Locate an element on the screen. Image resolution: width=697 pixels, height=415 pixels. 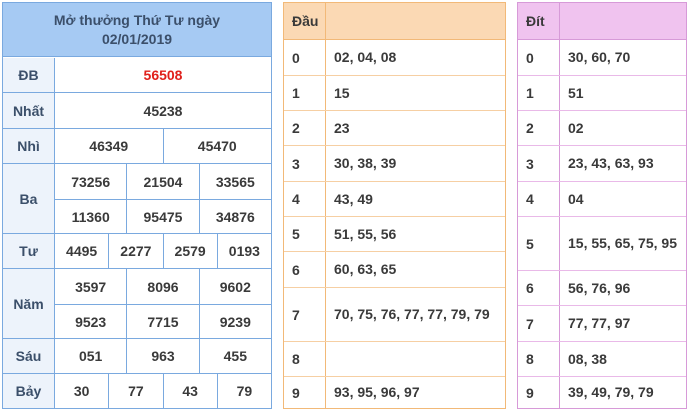
dau-key: 7 is located at coordinates (305, 314).